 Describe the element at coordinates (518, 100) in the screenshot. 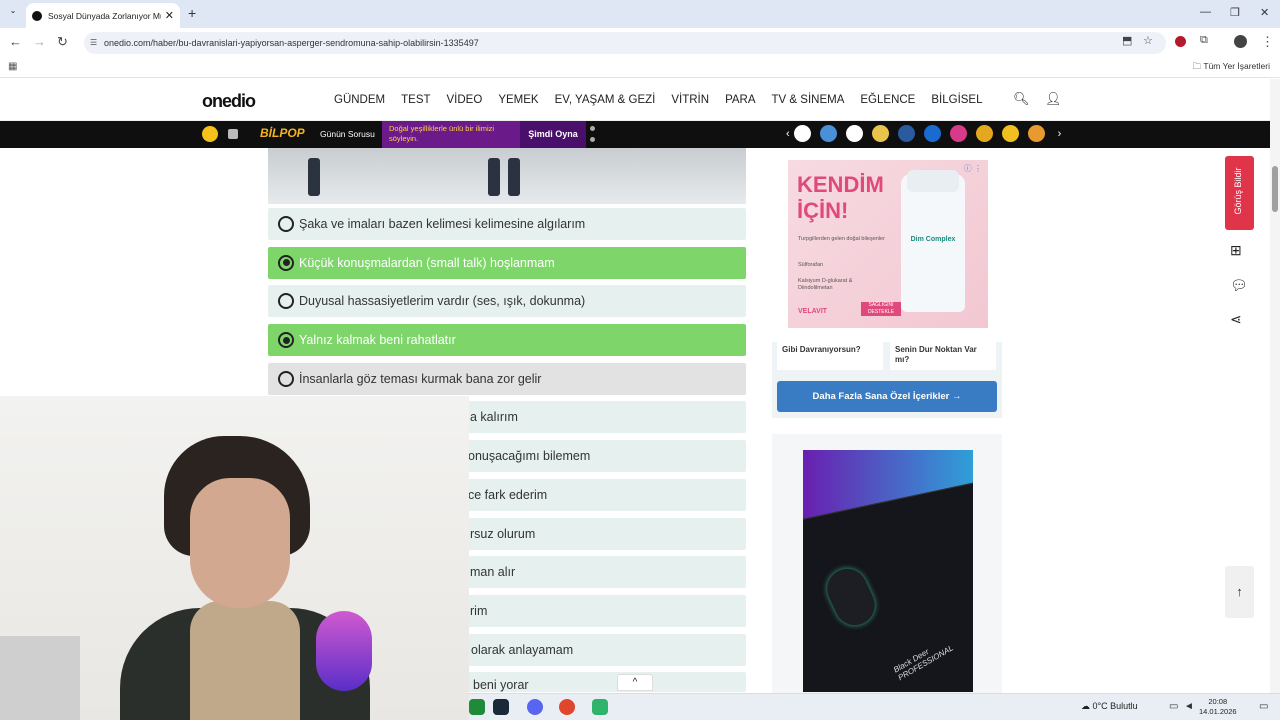

I see `menu-item-yemek: YEMEK` at that location.